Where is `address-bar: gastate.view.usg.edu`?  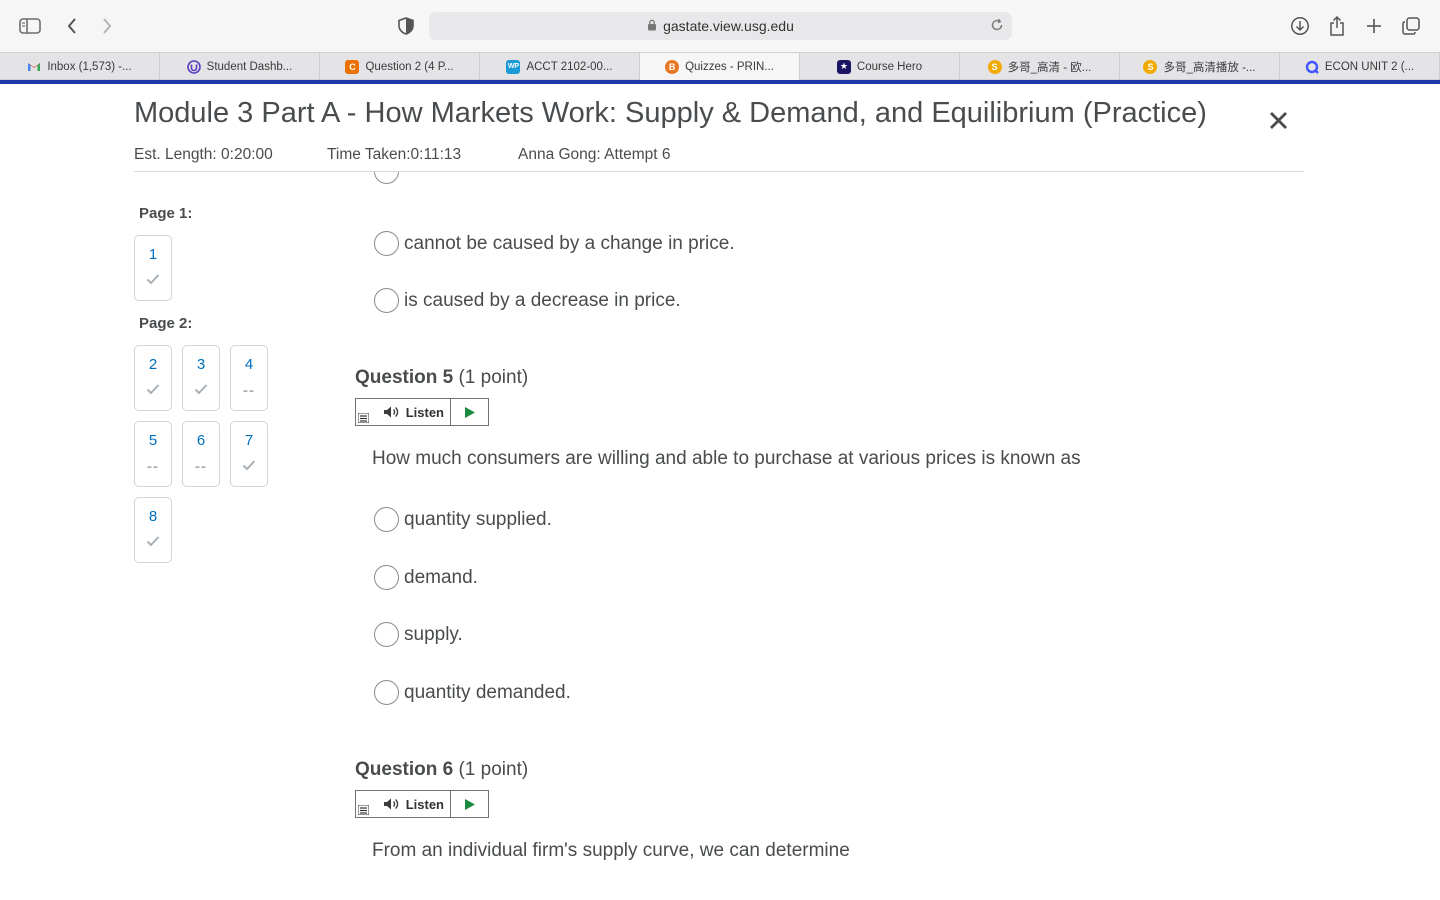 address-bar: gastate.view.usg.edu is located at coordinates (720, 26).